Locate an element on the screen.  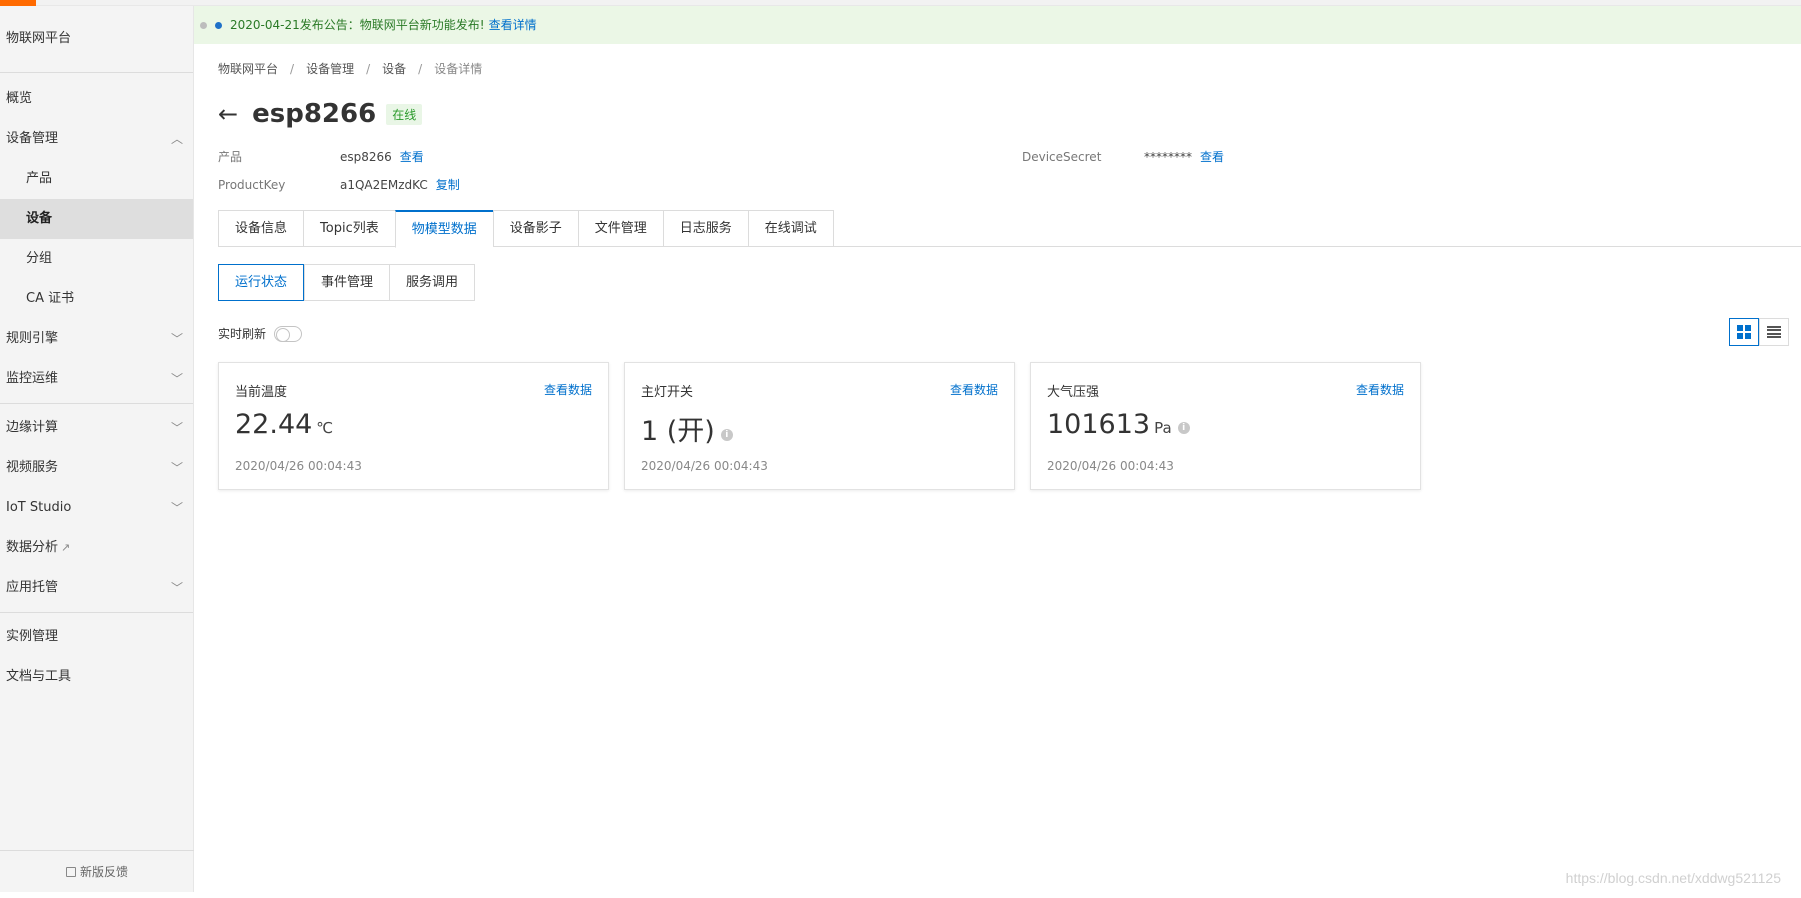
back-arrow-icon: ← is located at coordinates (228, 114).